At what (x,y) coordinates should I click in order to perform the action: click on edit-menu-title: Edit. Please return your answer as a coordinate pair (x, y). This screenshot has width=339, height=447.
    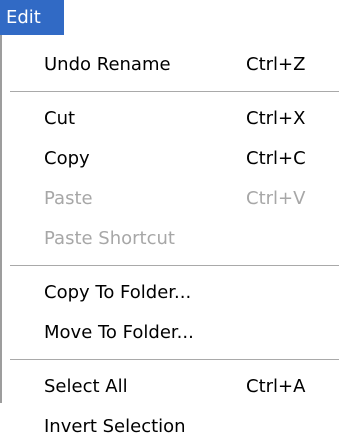
    Looking at the image, I should click on (32, 17).